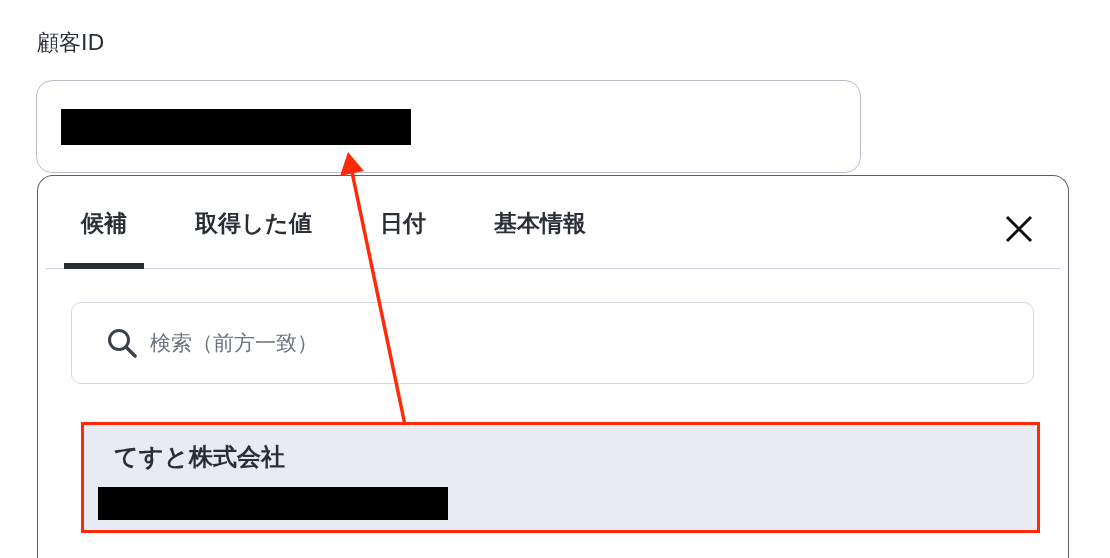  What do you see at coordinates (71, 43) in the screenshot?
I see `field-label: 顧客ID` at bounding box center [71, 43].